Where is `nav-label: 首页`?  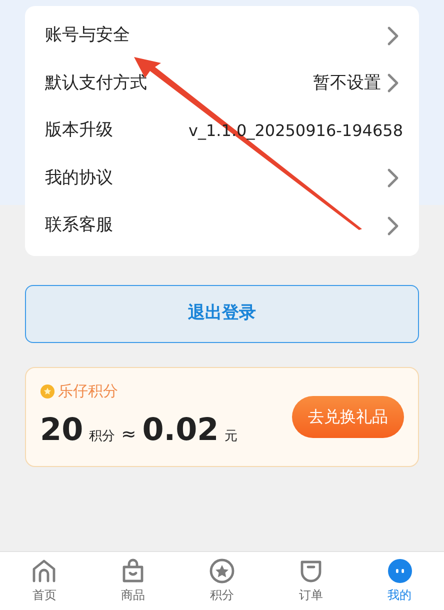 nav-label: 首页 is located at coordinates (44, 595).